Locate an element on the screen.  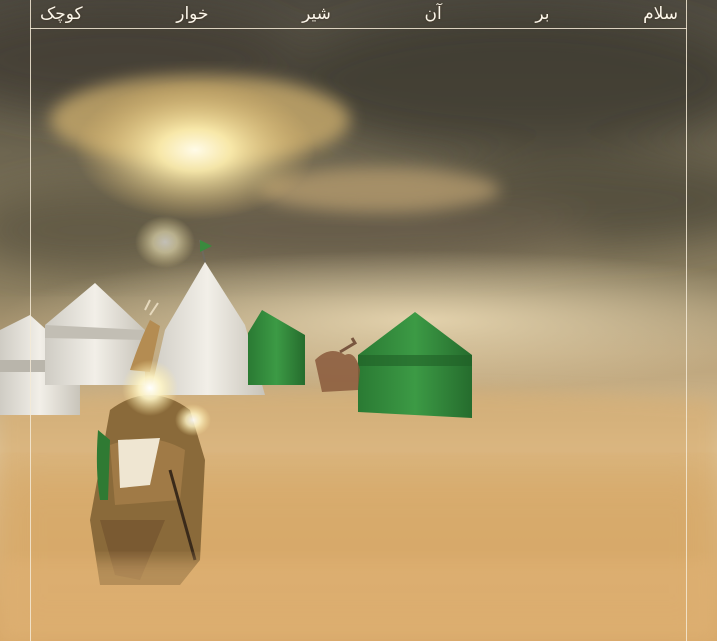
sun-glow is located at coordinates (195, 150).